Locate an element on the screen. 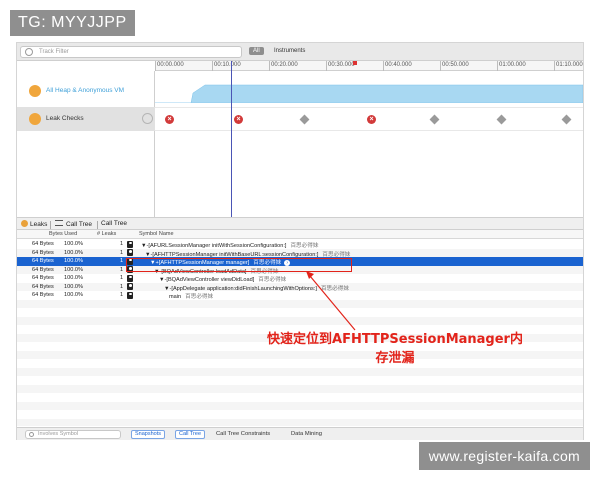 The width and height of the screenshot is (600, 480). filter-icon is located at coordinates (29, 52).